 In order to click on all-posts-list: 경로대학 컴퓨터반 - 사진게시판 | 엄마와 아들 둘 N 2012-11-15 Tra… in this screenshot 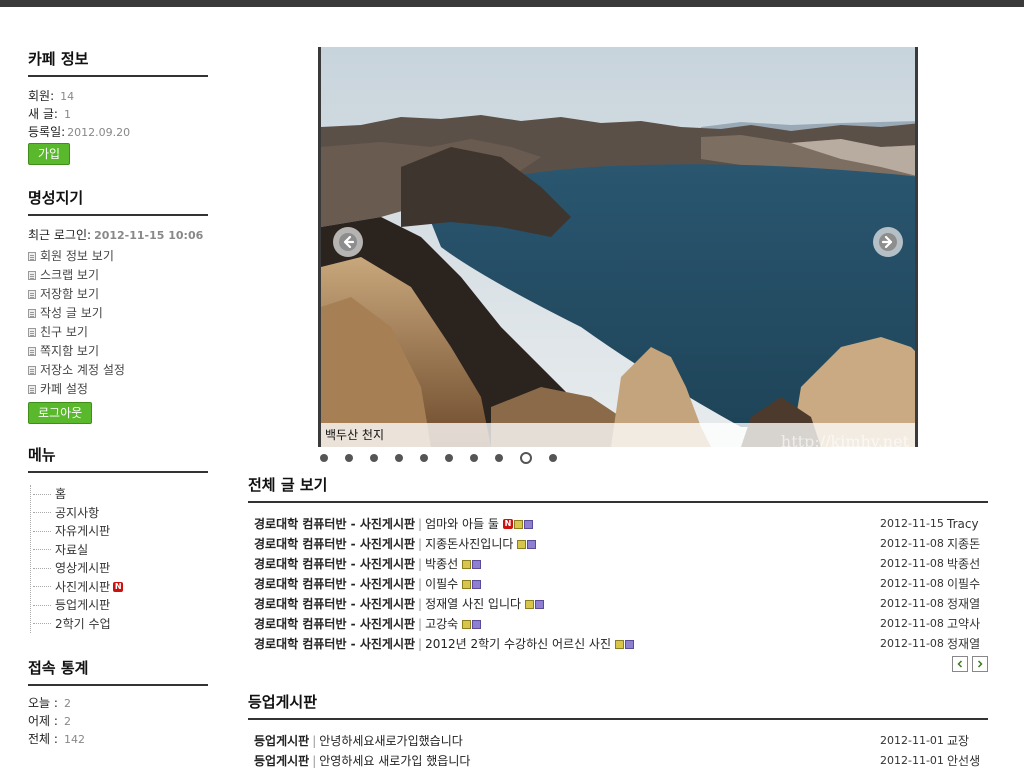, I will do `click(618, 584)`.